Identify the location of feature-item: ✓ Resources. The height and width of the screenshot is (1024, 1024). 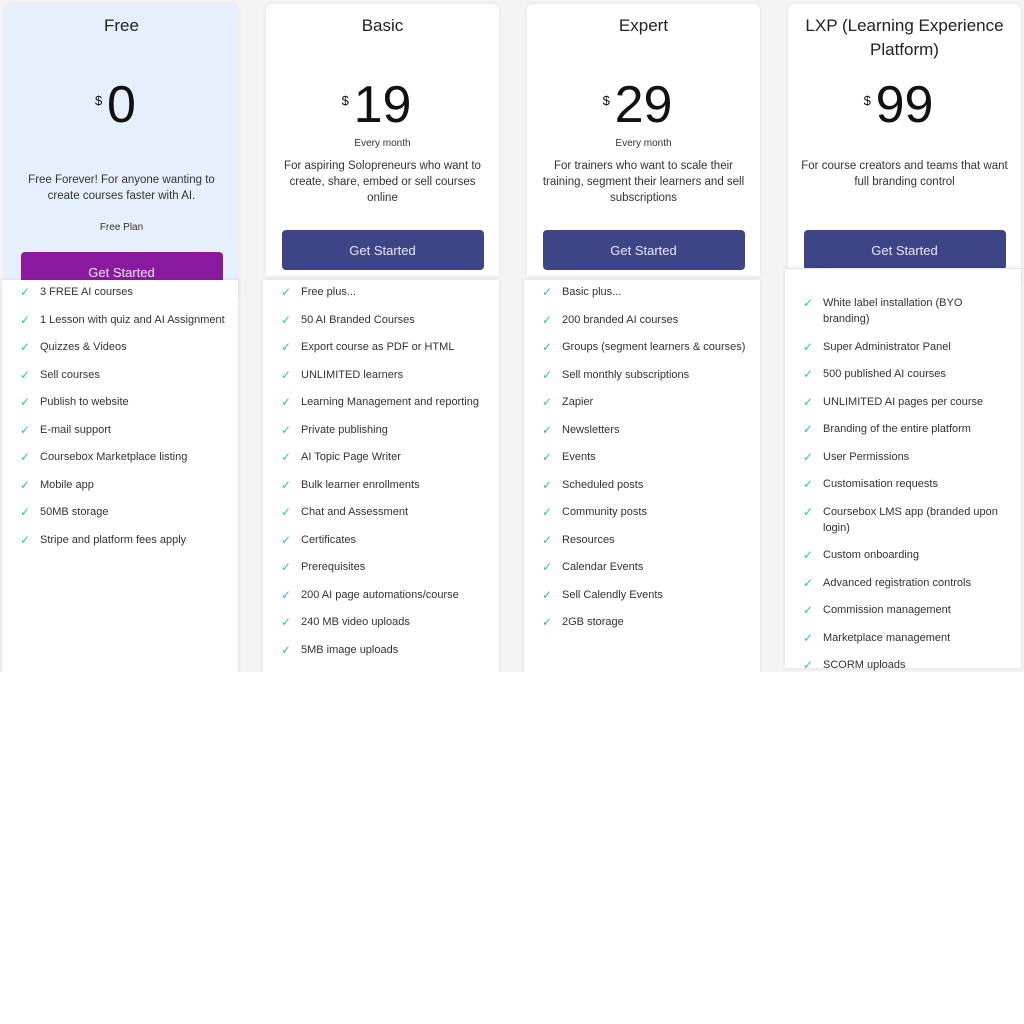
(646, 540).